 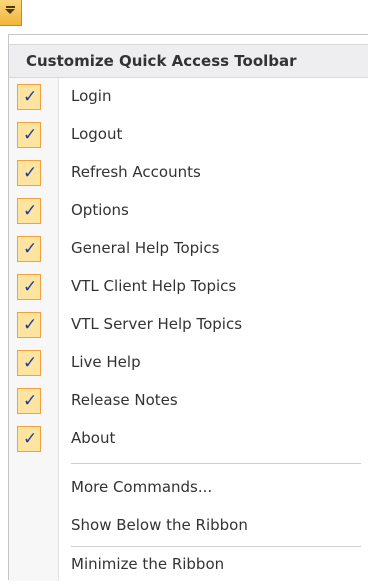 I want to click on menu-item-about: ✓ About, so click(x=188, y=439).